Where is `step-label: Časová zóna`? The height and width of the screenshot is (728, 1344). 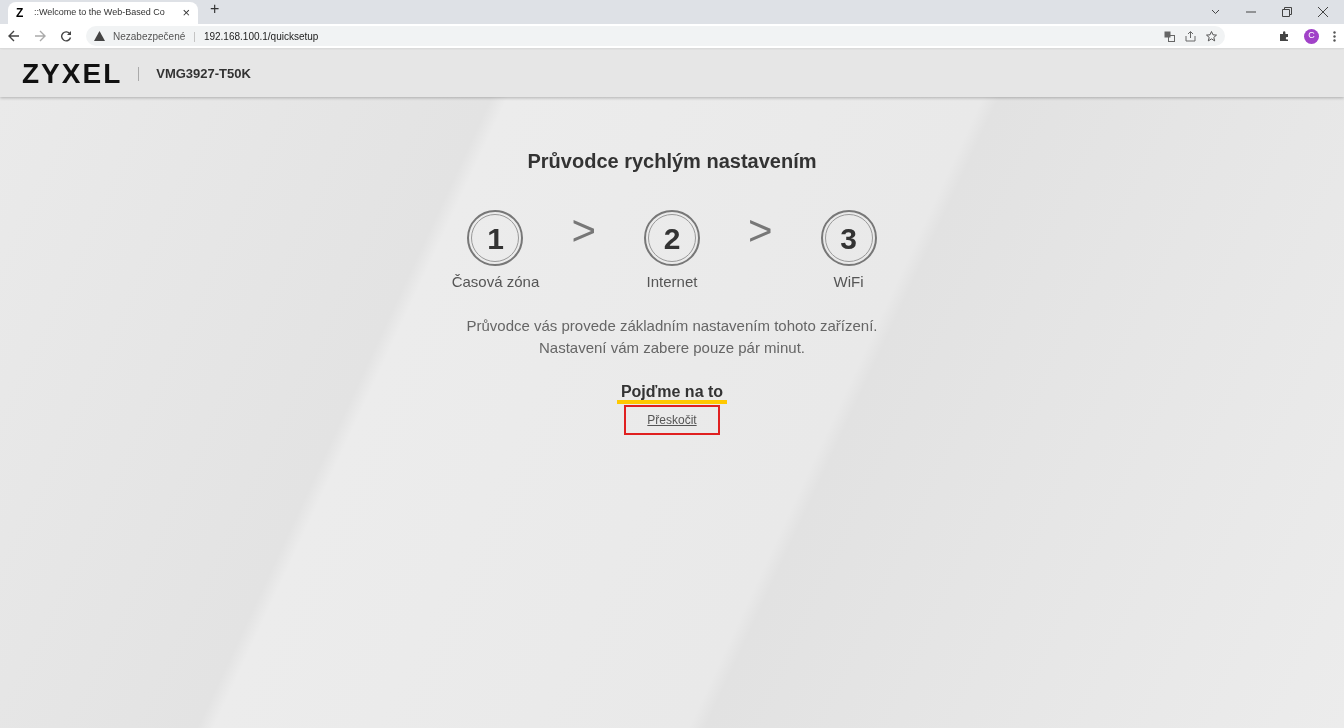
step-label: Časová zóna is located at coordinates (495, 282).